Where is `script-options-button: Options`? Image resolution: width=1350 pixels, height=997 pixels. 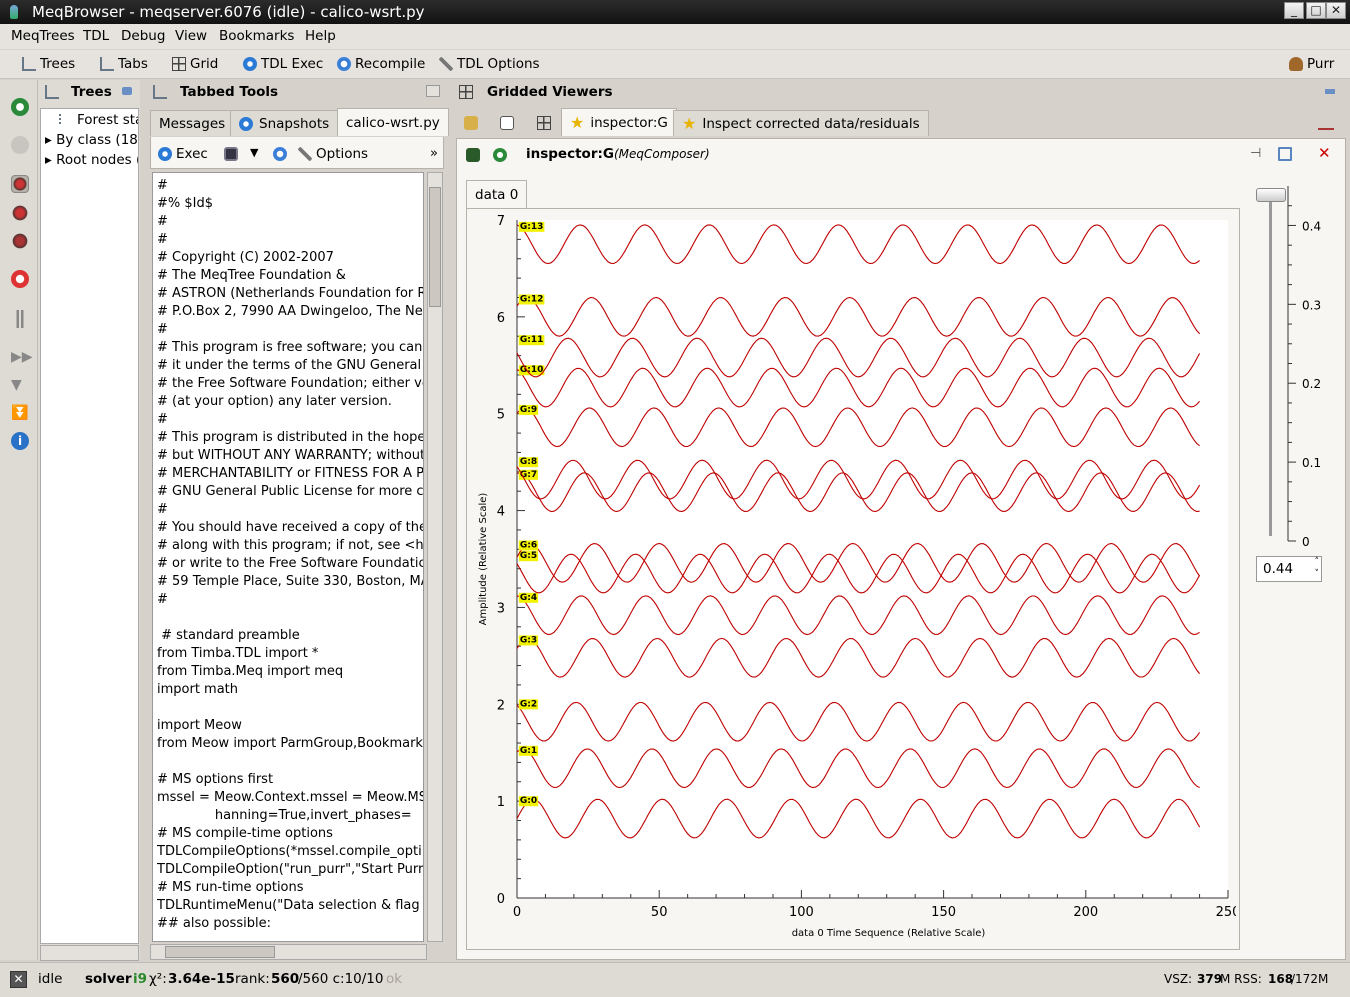 script-options-button: Options is located at coordinates (333, 154).